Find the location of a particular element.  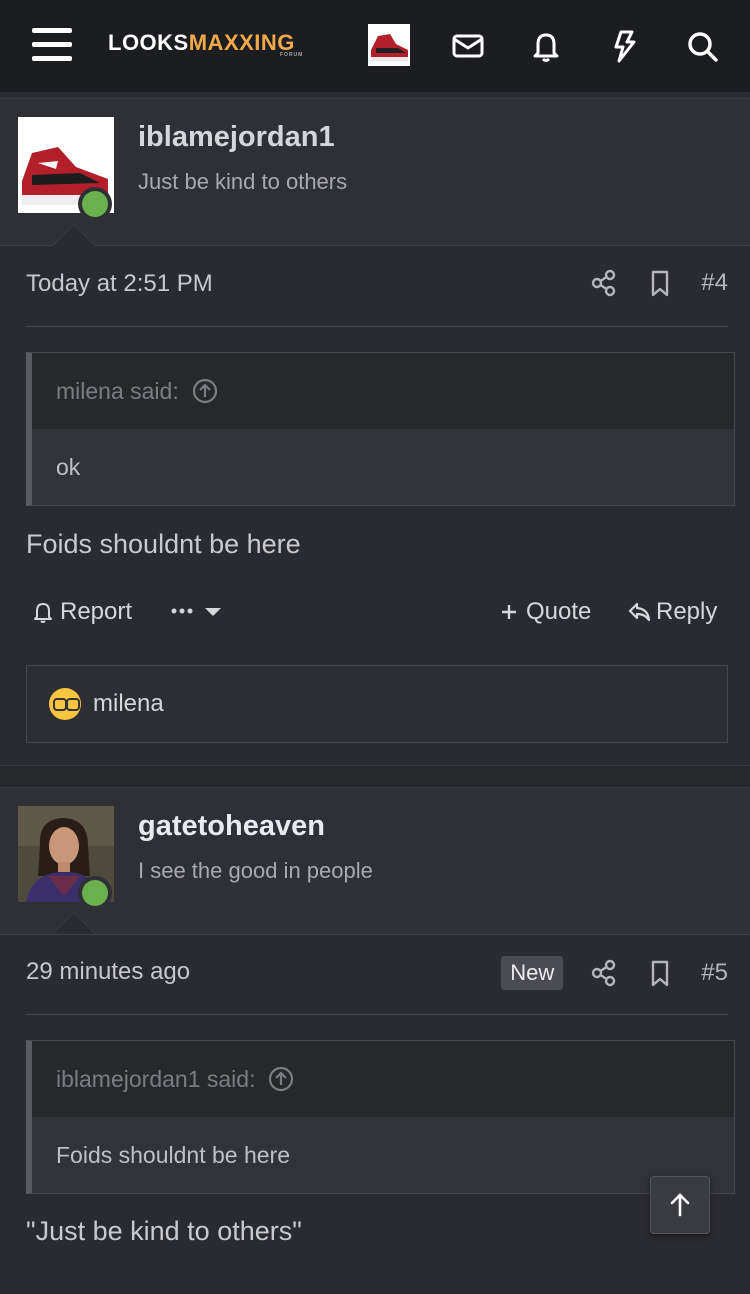

user-title: I see the good in people is located at coordinates (255, 870).